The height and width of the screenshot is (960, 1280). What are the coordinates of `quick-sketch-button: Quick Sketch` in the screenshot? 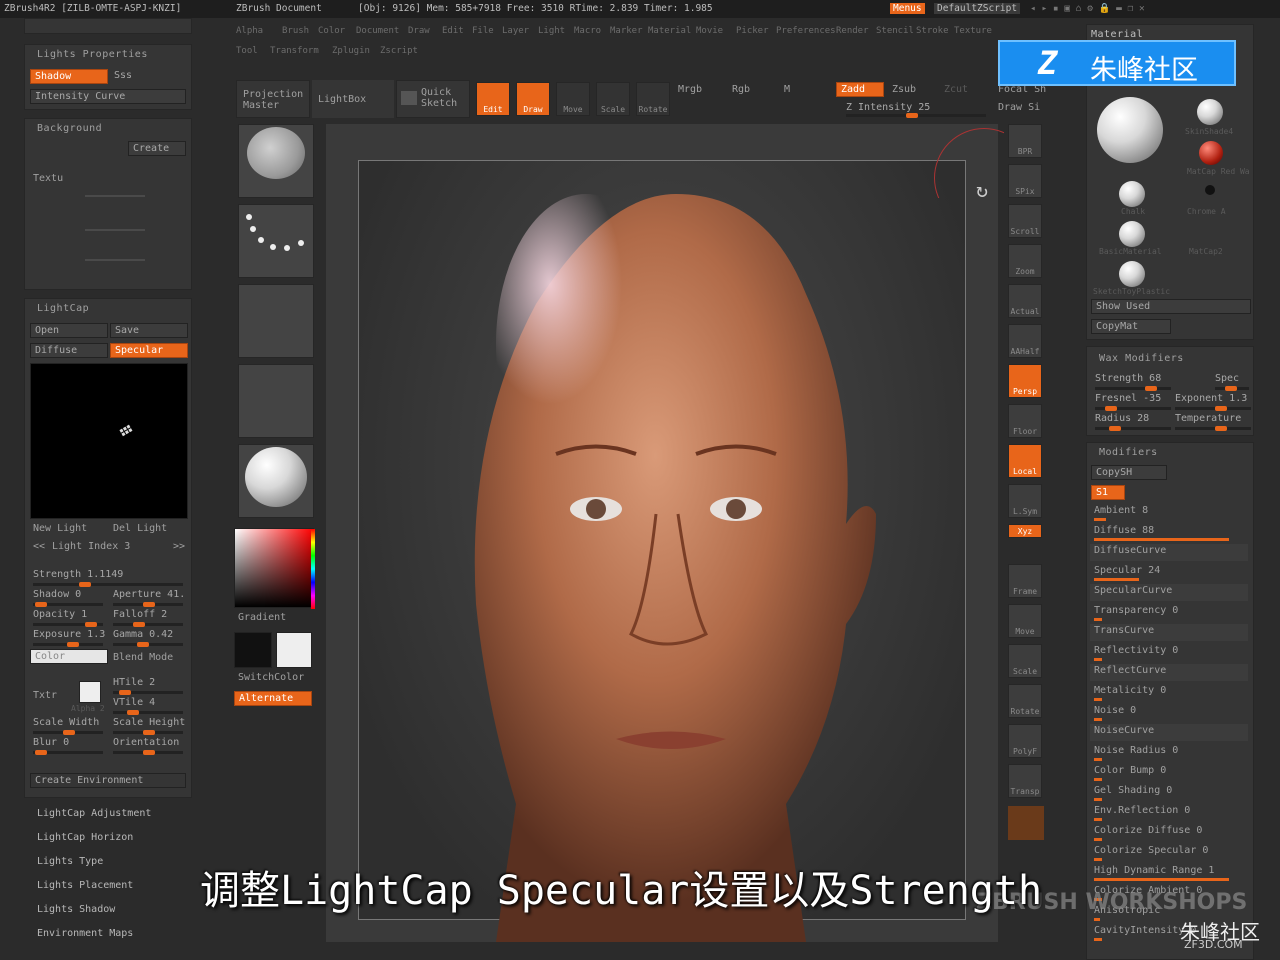 It's located at (433, 99).